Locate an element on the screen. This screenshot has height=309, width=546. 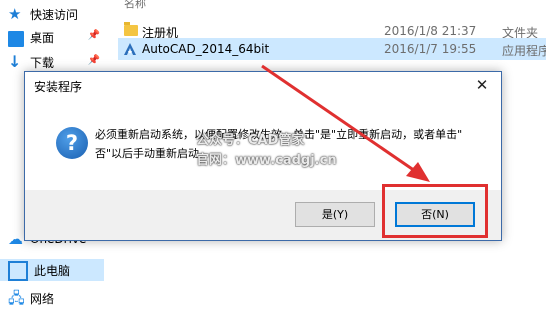
question-icon: ? is located at coordinates (72, 143).